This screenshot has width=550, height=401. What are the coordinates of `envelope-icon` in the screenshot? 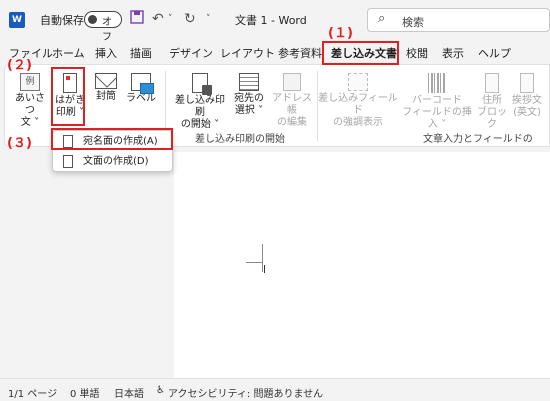 It's located at (106, 81).